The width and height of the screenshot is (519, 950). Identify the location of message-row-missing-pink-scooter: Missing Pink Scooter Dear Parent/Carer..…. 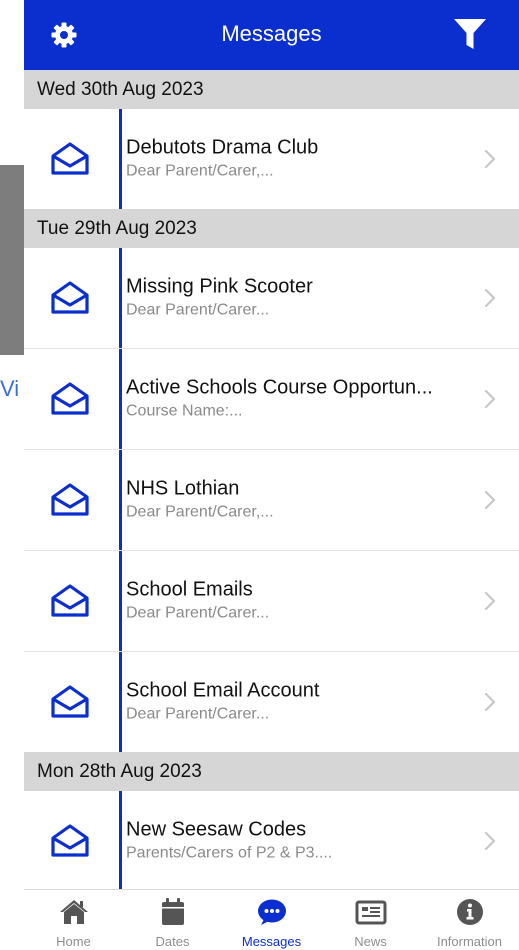
(271, 298).